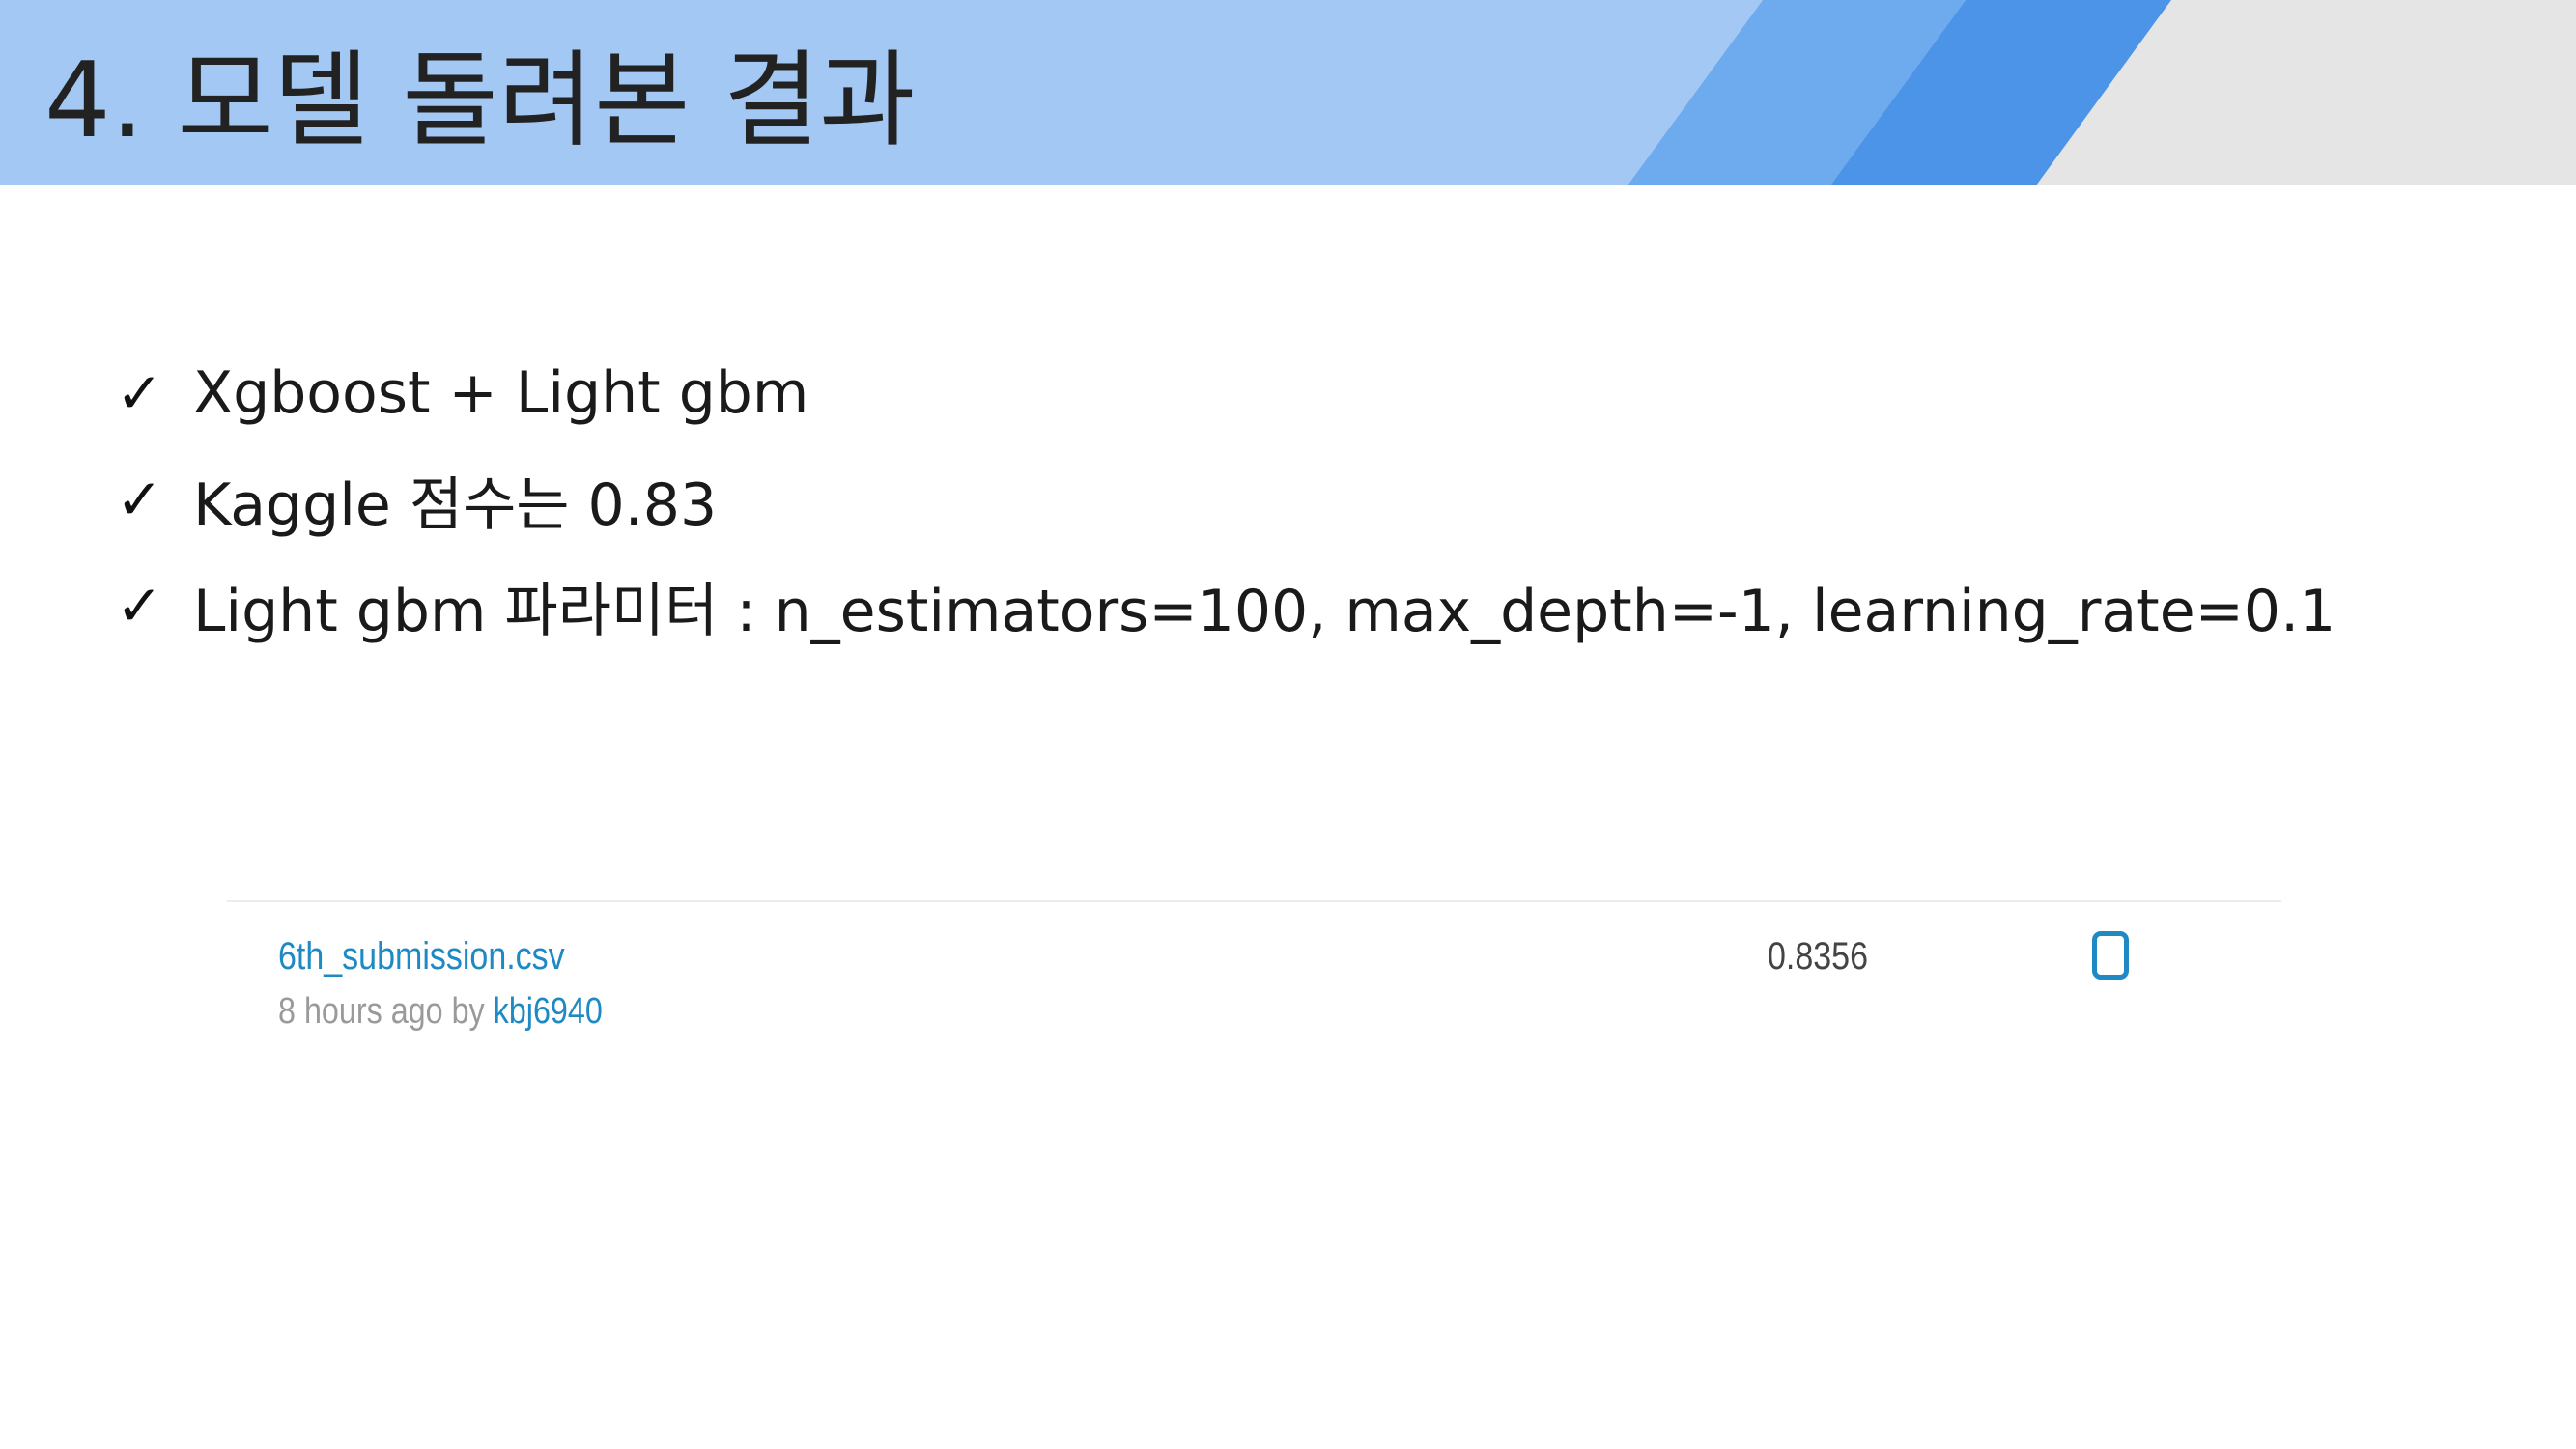 The width and height of the screenshot is (2576, 1449). I want to click on page-title: 4. 모델 돌려본 결과, so click(480, 101).